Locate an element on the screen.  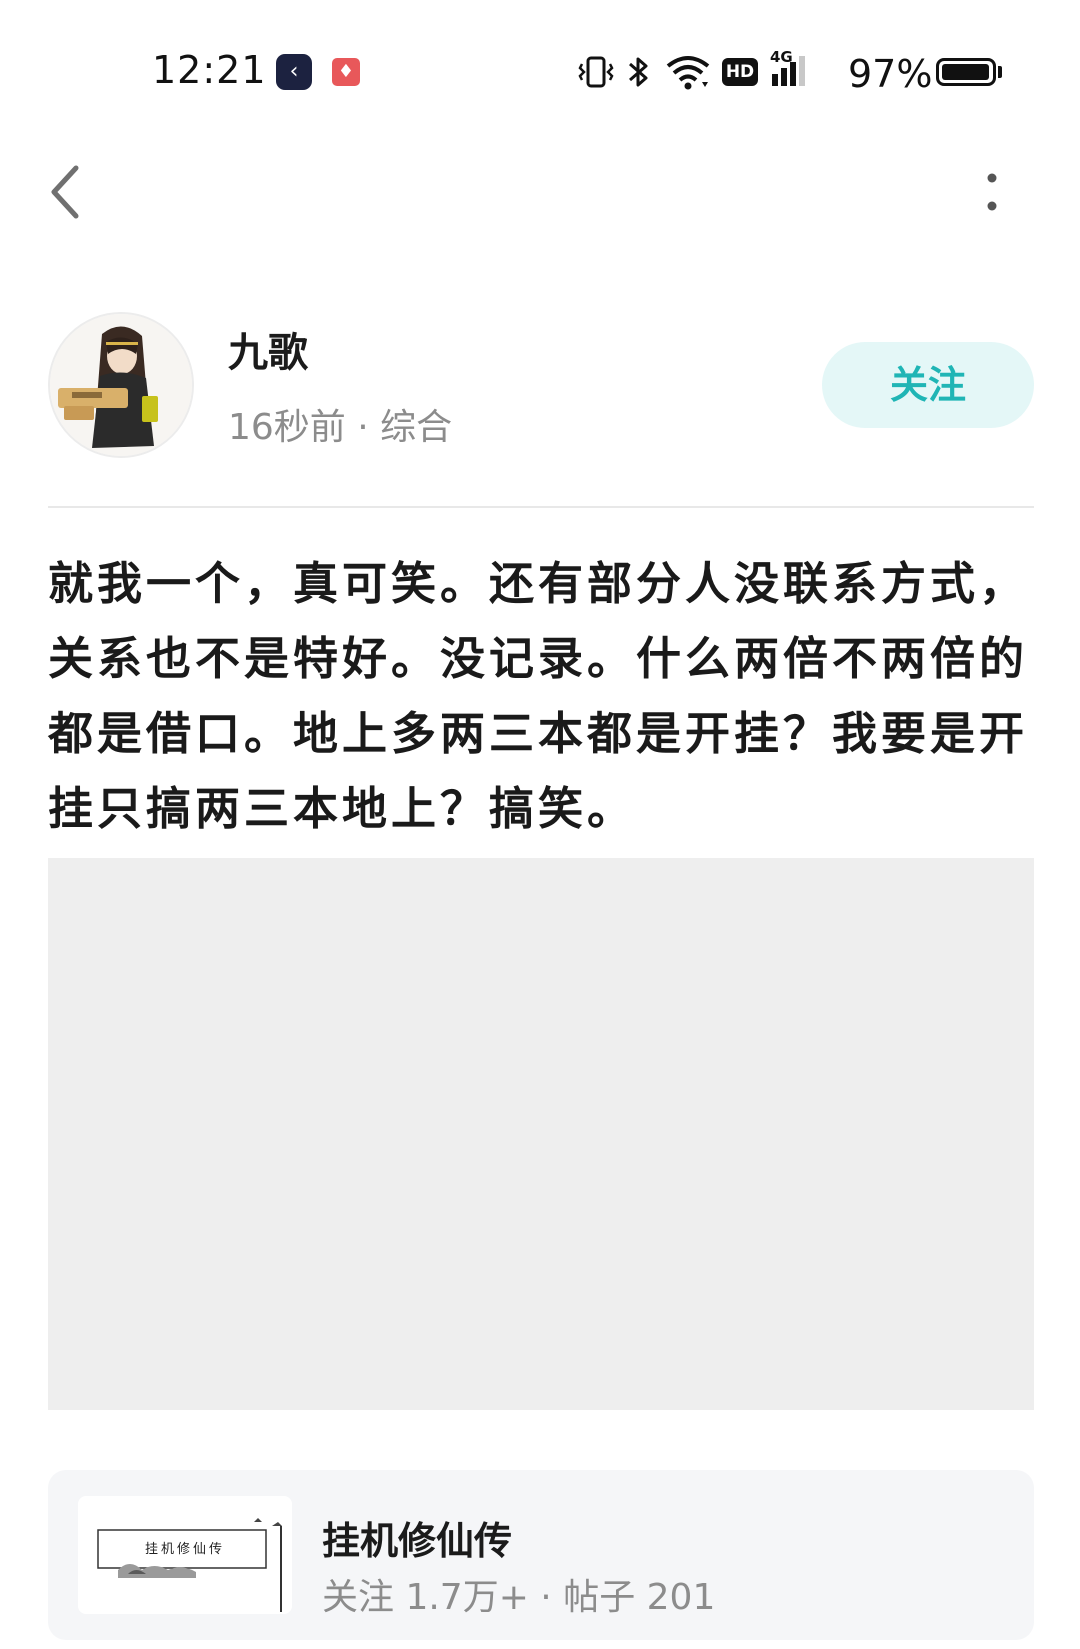
bluetooth-icon is located at coordinates (638, 72).